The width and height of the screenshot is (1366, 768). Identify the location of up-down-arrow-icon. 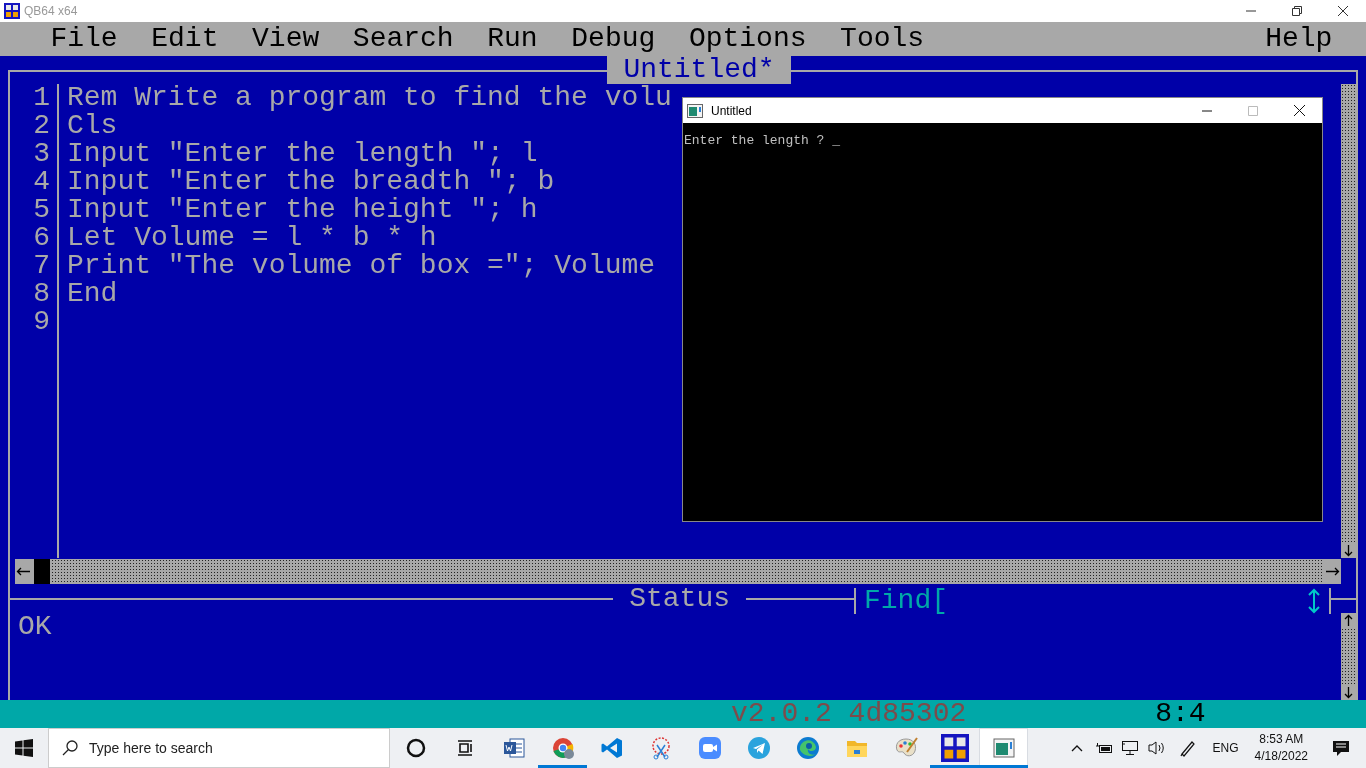
(1314, 601).